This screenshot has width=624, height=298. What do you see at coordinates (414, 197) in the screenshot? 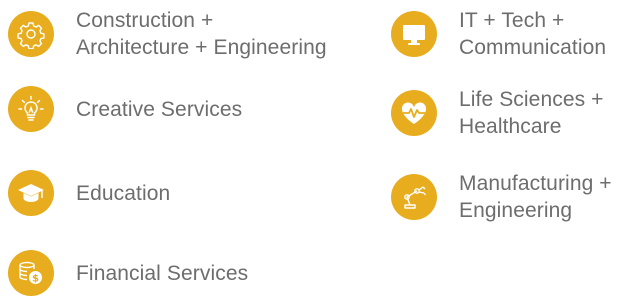
I see `robot-arm-icon` at bounding box center [414, 197].